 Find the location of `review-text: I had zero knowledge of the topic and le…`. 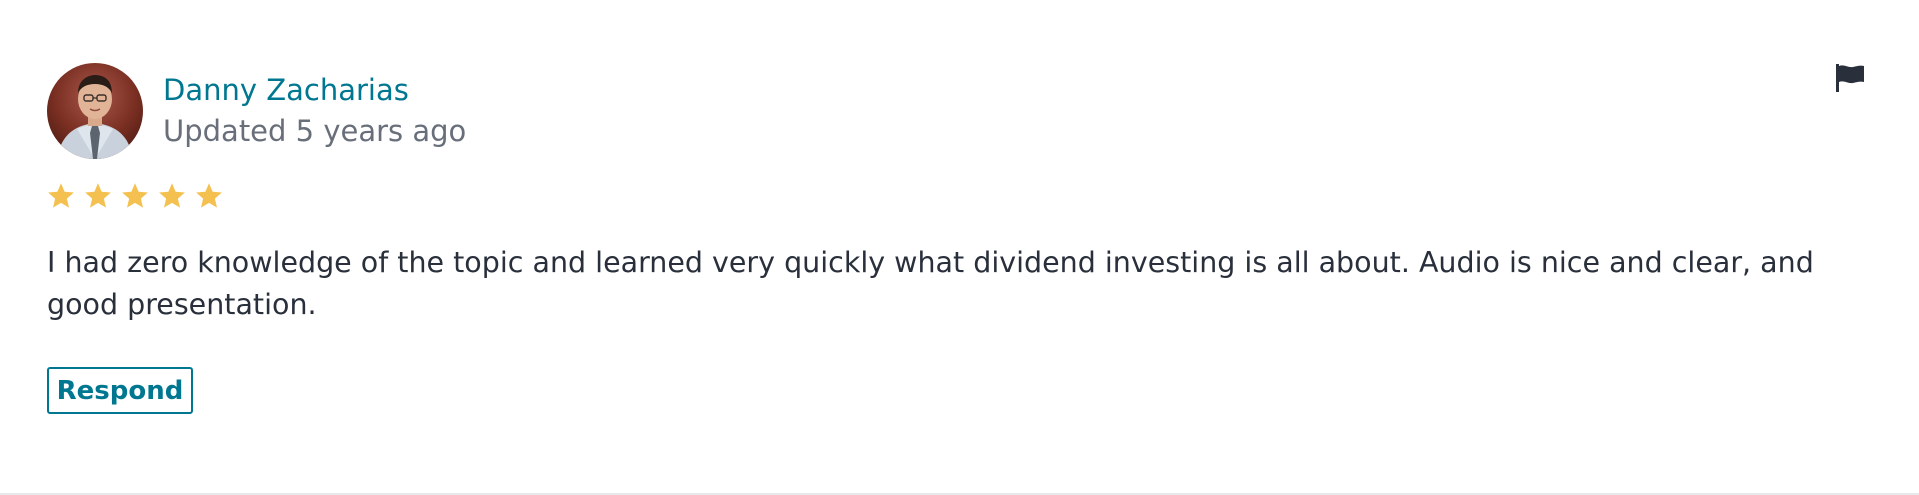

review-text: I had zero knowledge of the topic and le… is located at coordinates (930, 283).